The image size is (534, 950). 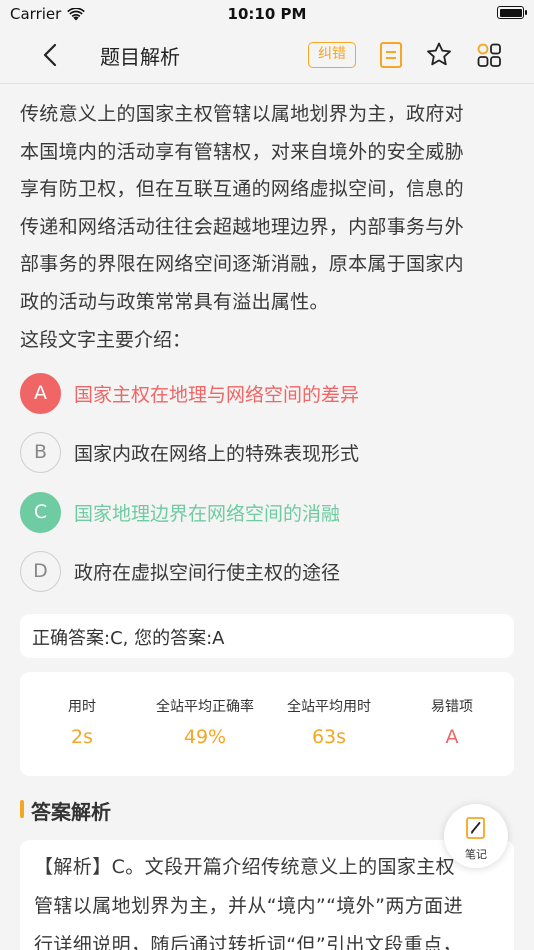 What do you see at coordinates (242, 189) in the screenshot?
I see `stem-line: 享有防卫权，但在互联互通的网络虚拟空间，信息的` at bounding box center [242, 189].